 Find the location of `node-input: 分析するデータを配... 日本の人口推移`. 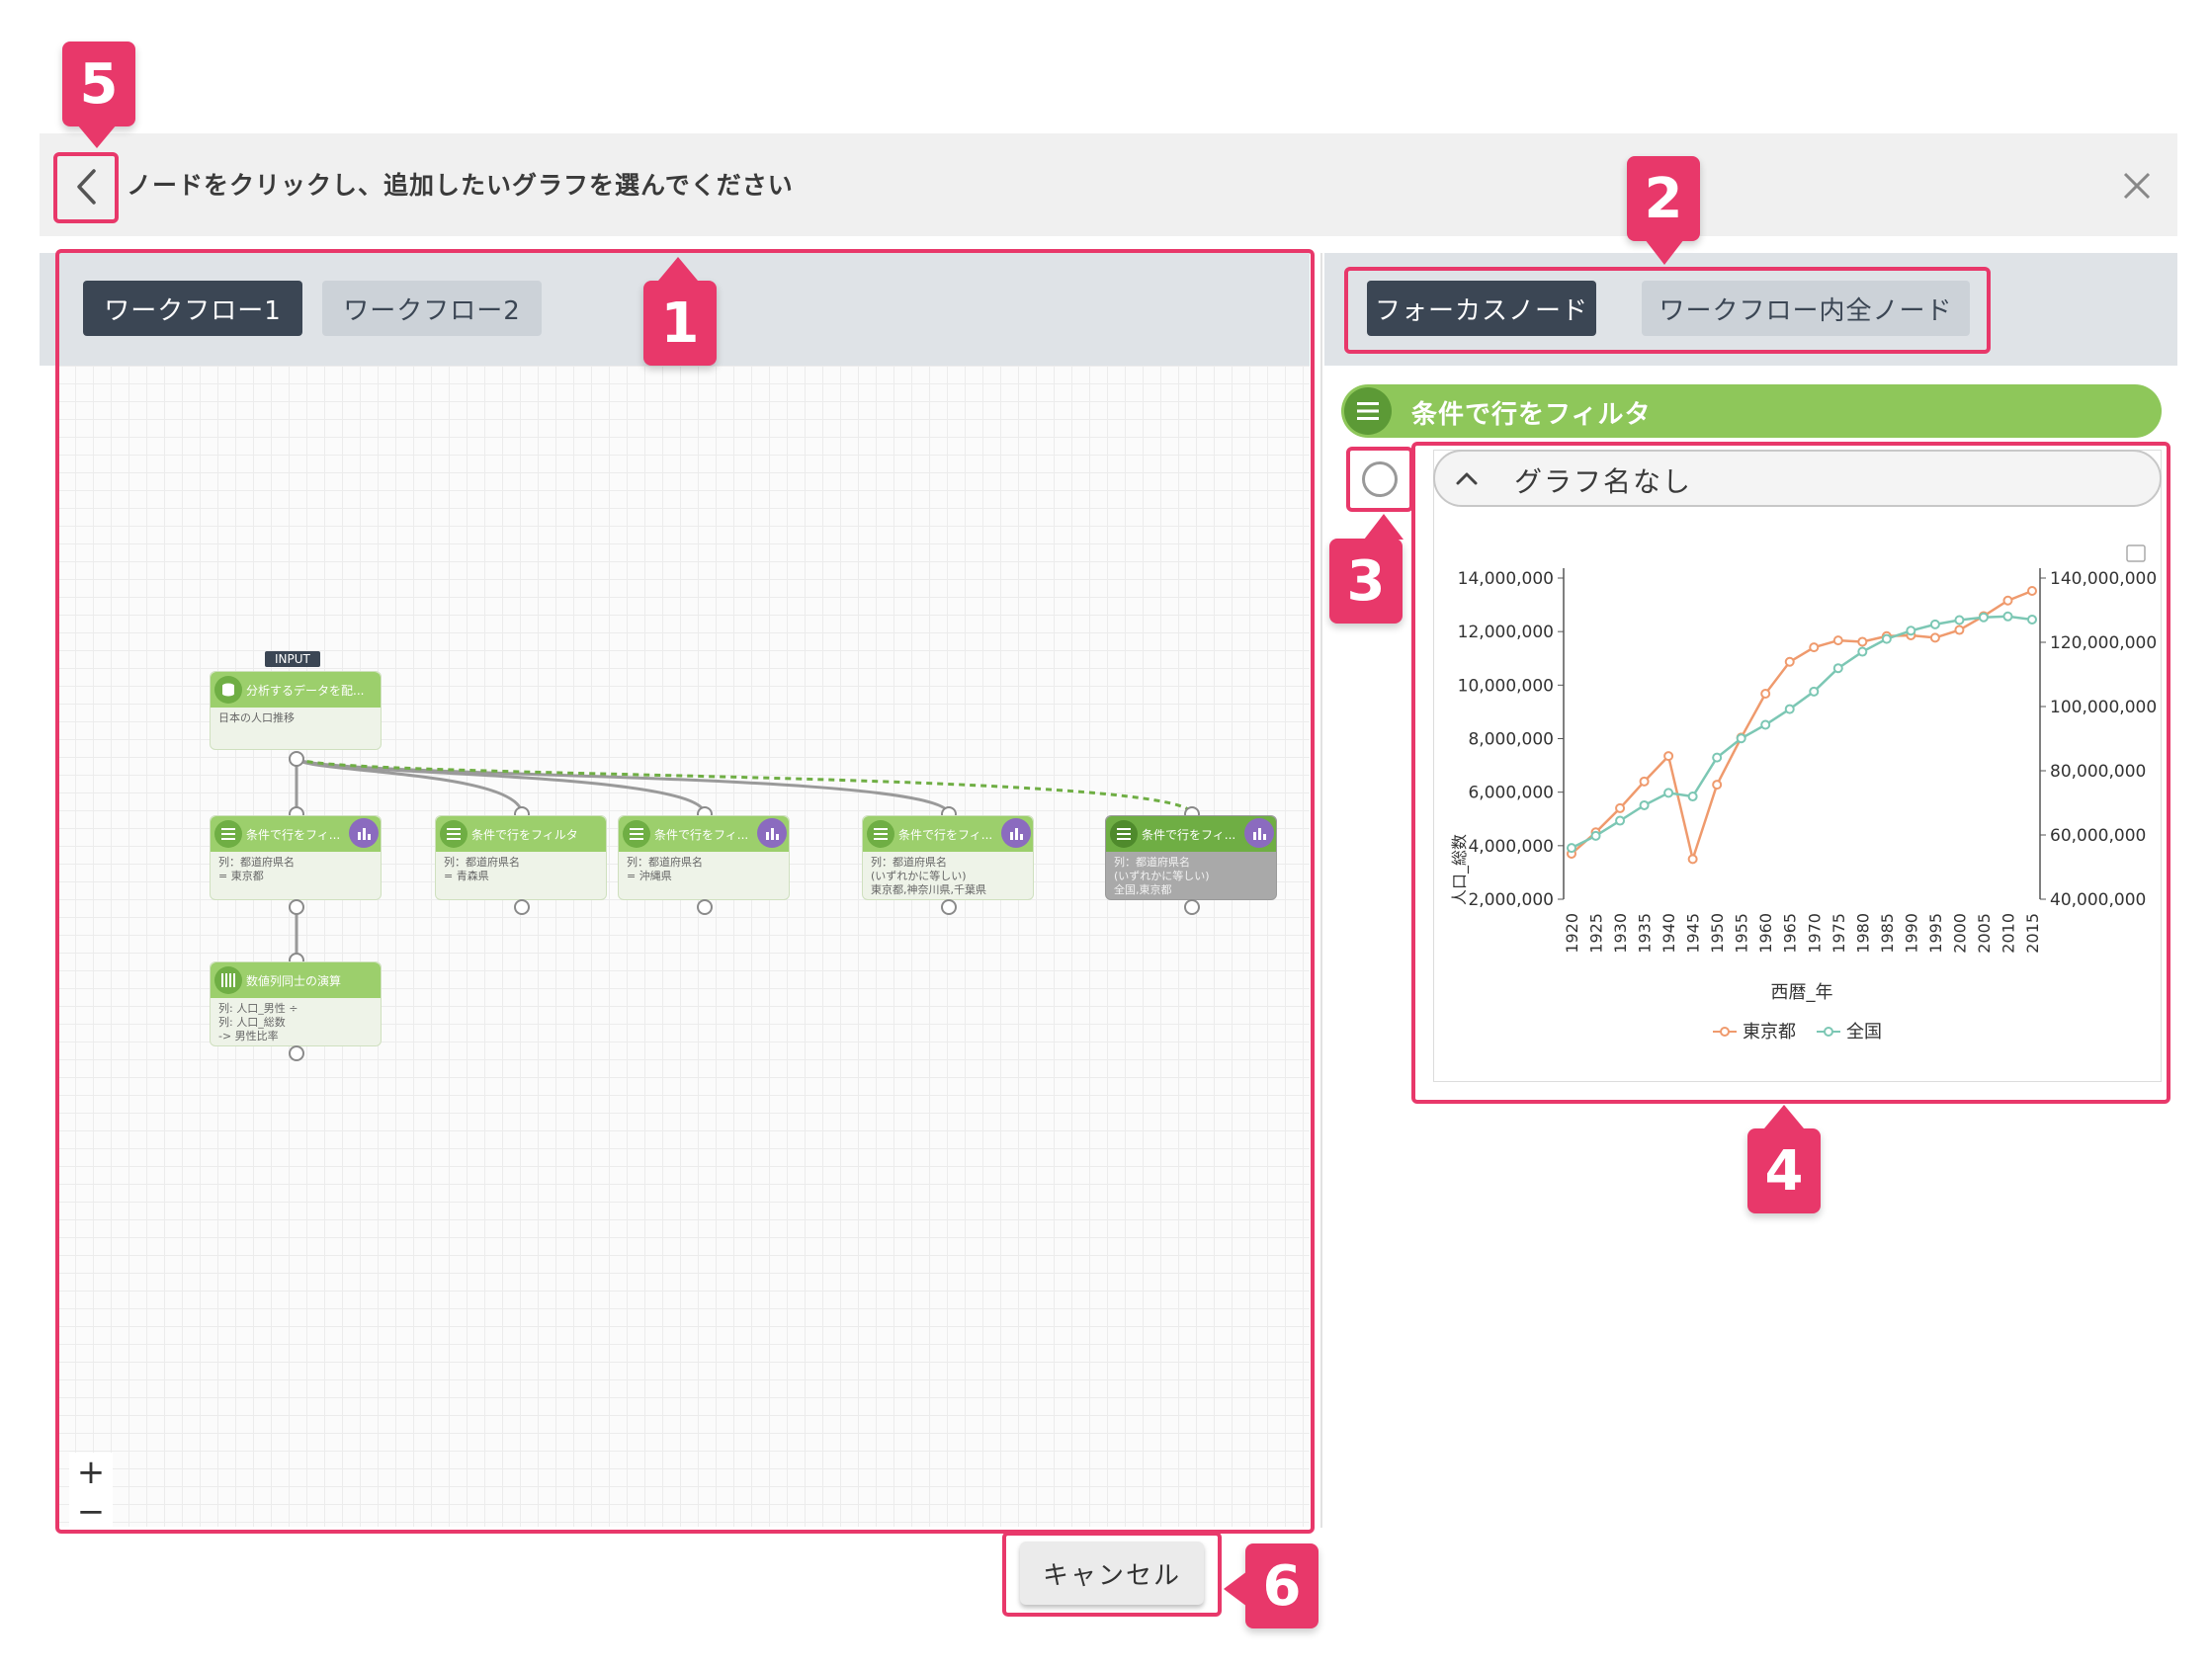

node-input: 分析するデータを配... 日本の人口推移 is located at coordinates (296, 710).